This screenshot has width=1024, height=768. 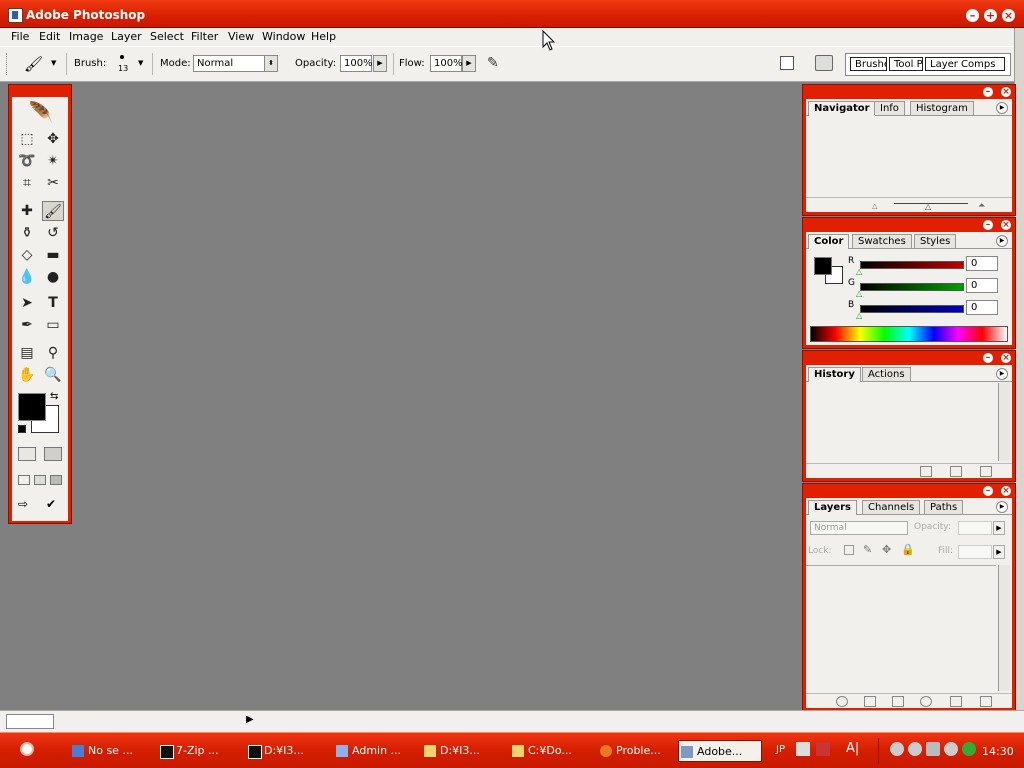 What do you see at coordinates (229, 63) in the screenshot?
I see `mode-select: Normal` at bounding box center [229, 63].